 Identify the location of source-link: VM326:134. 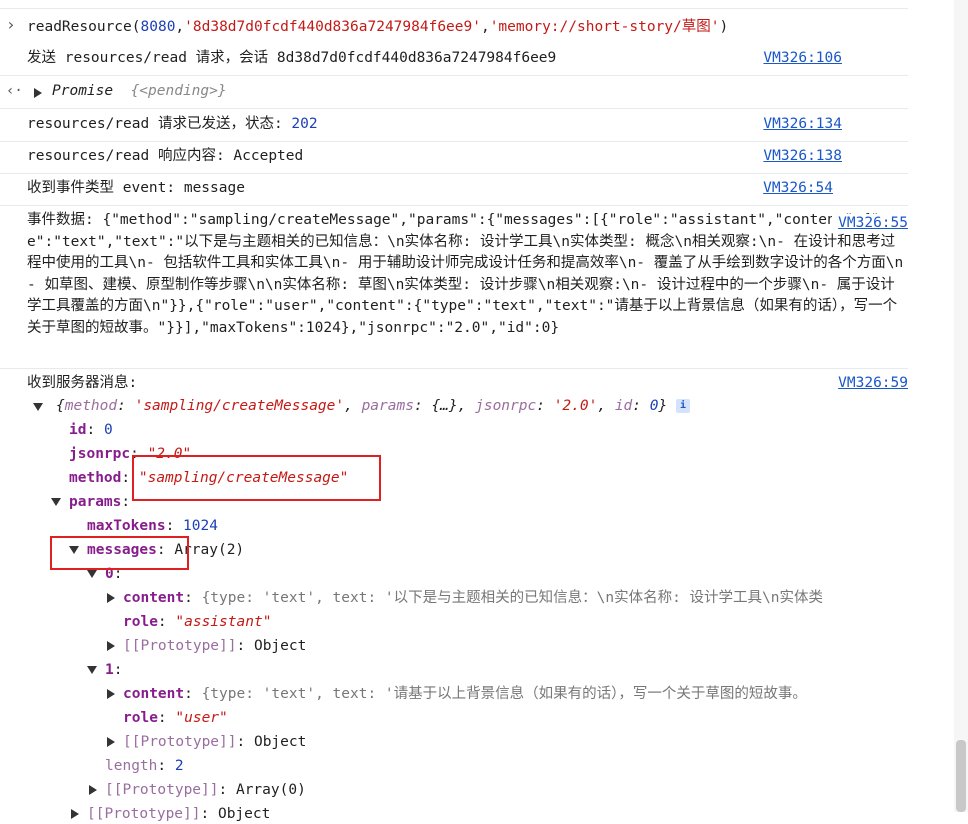
(802, 124).